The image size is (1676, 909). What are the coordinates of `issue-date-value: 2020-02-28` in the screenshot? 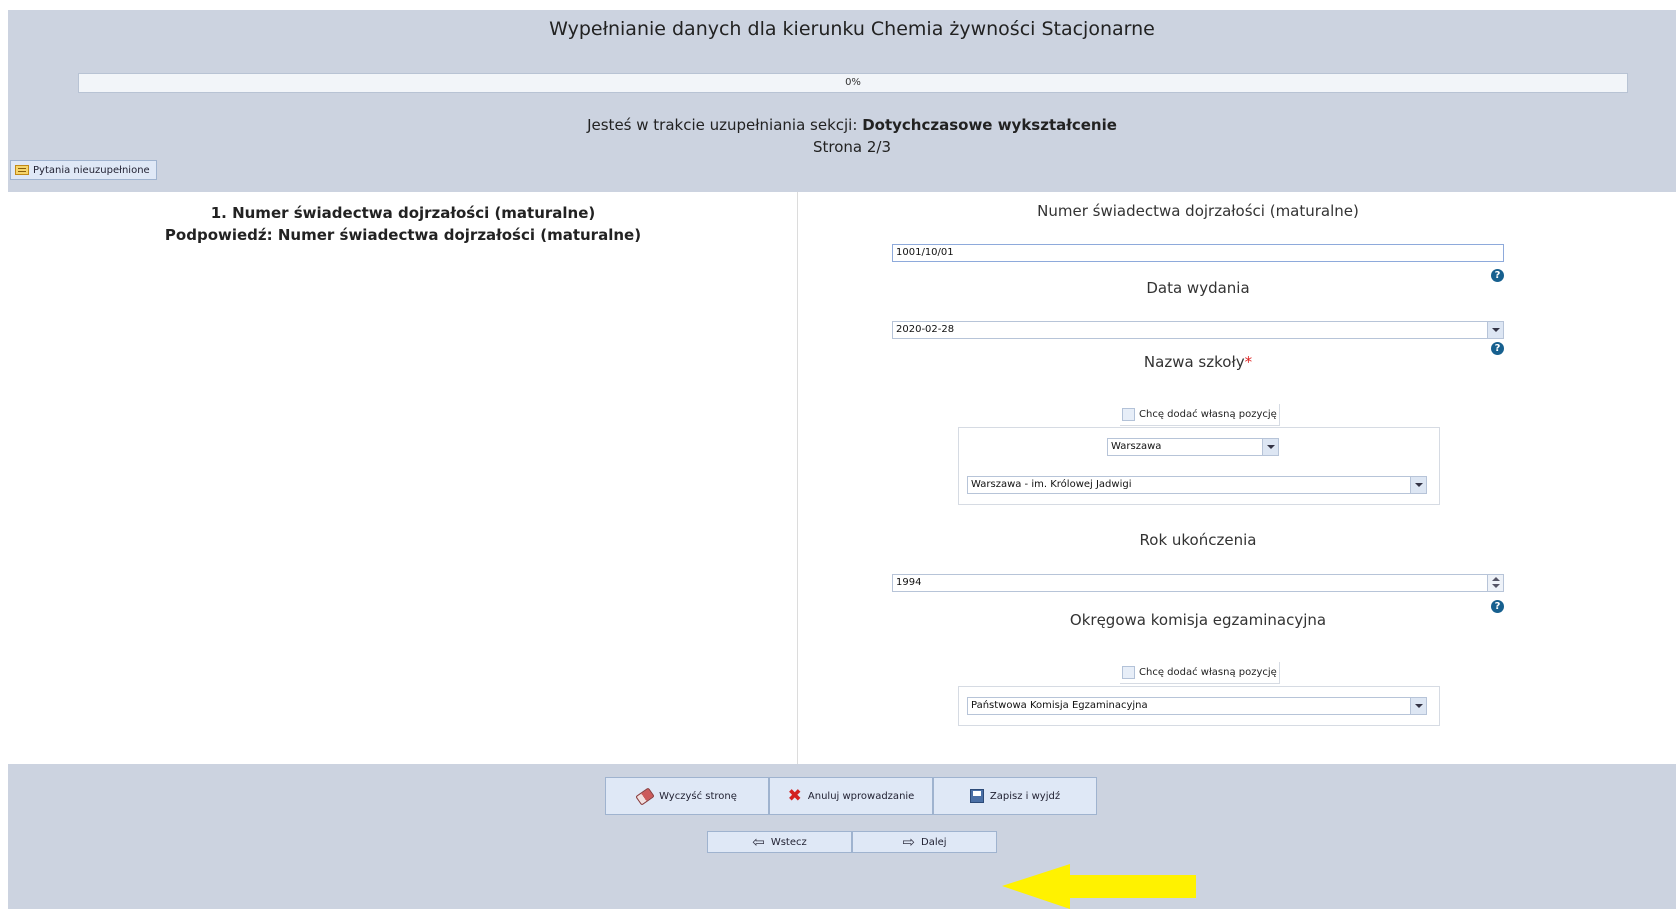 It's located at (925, 329).